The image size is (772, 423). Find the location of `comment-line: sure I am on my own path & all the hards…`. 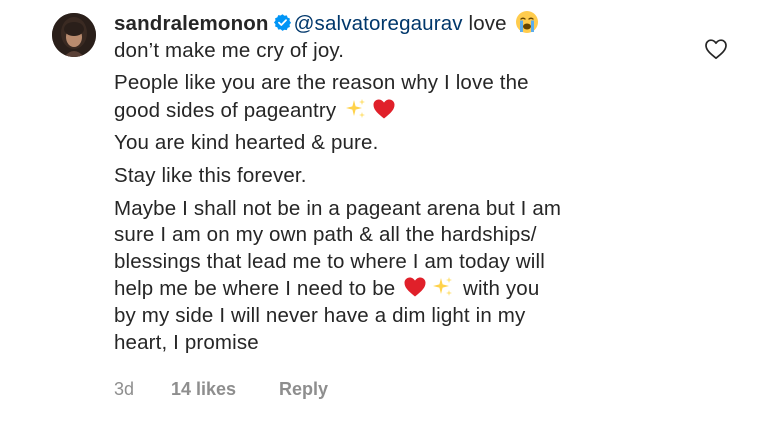

comment-line: sure I am on my own path & all the hards… is located at coordinates (325, 235).